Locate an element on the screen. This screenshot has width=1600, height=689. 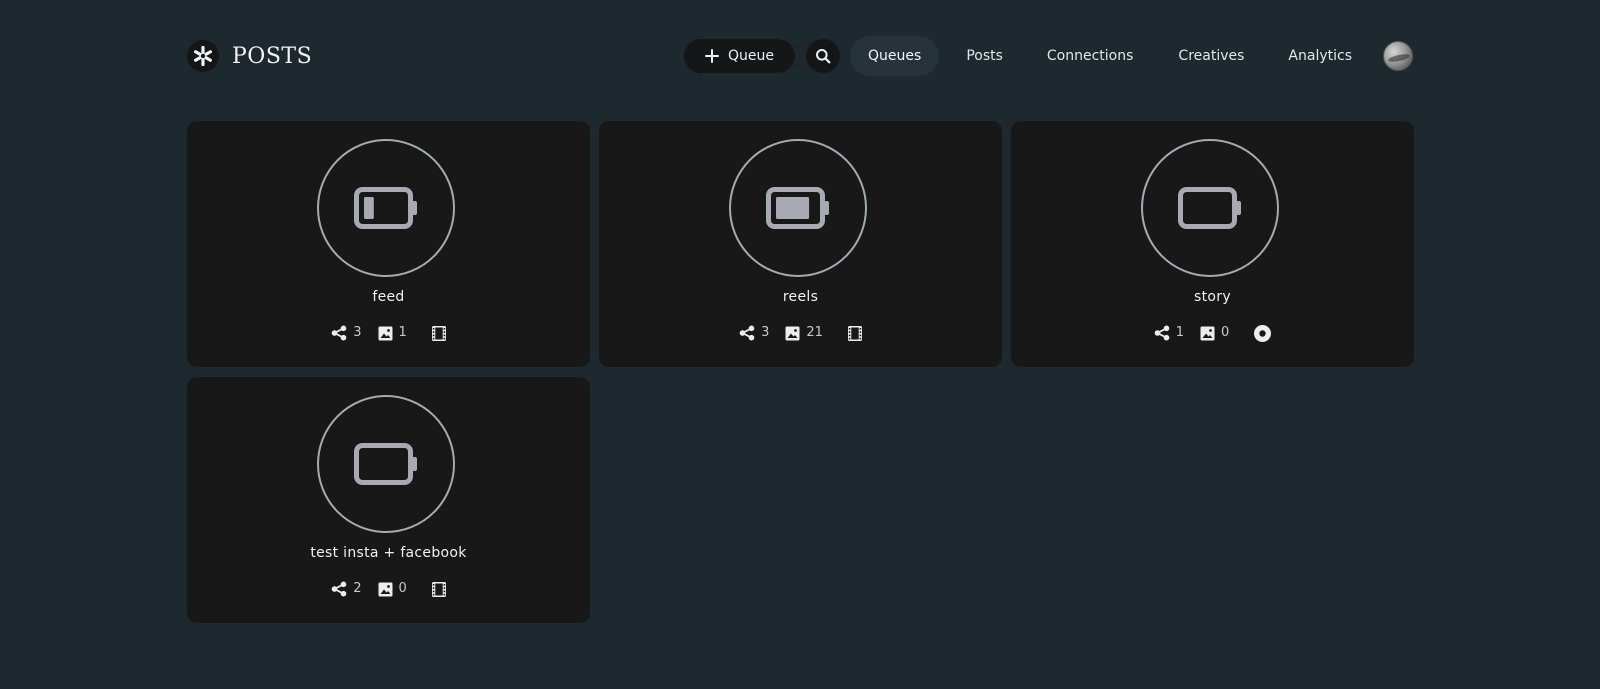
queue-stats: 1 0 is located at coordinates (1212, 333).